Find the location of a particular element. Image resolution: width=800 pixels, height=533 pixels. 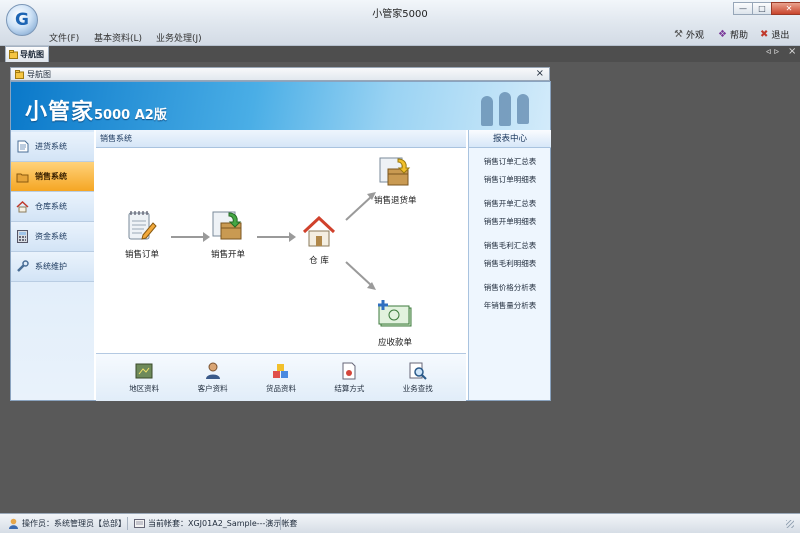

tab-label: 导航图 is located at coordinates (32, 54).